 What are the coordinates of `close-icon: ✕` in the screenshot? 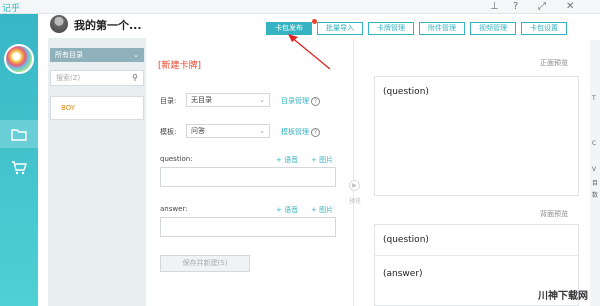 It's located at (570, 6).